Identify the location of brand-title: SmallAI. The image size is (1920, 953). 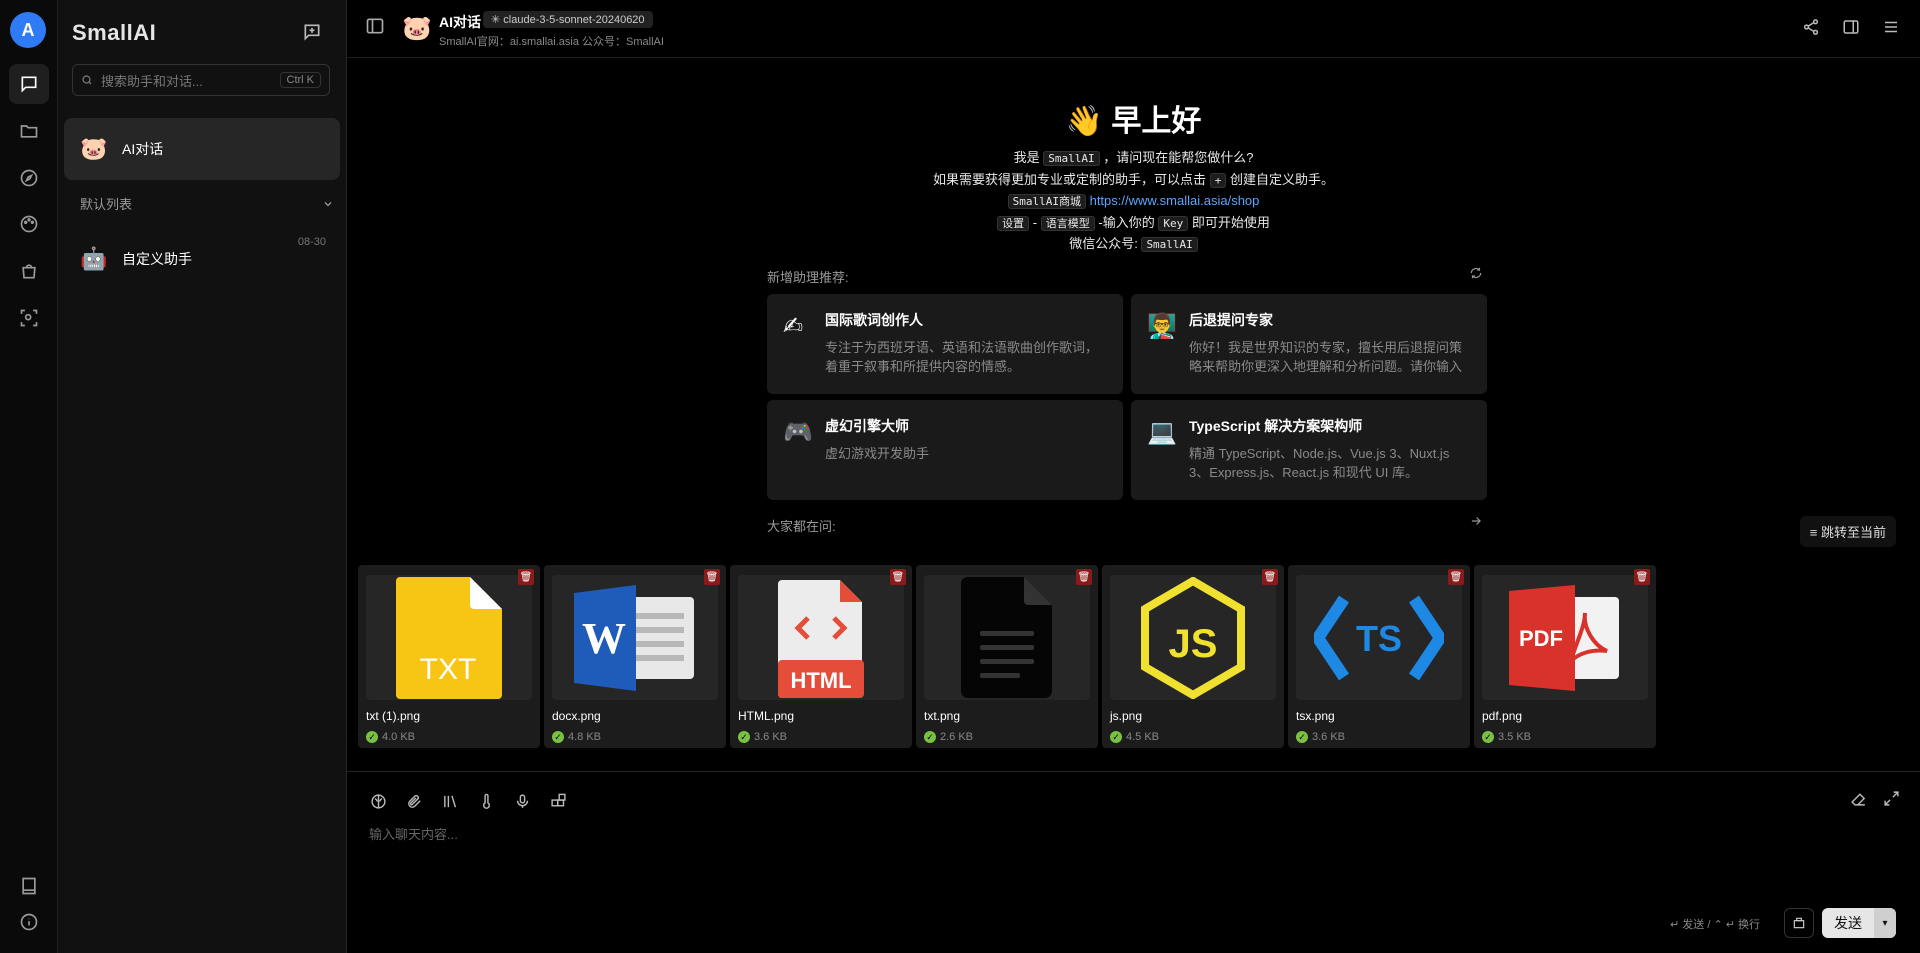
(114, 32).